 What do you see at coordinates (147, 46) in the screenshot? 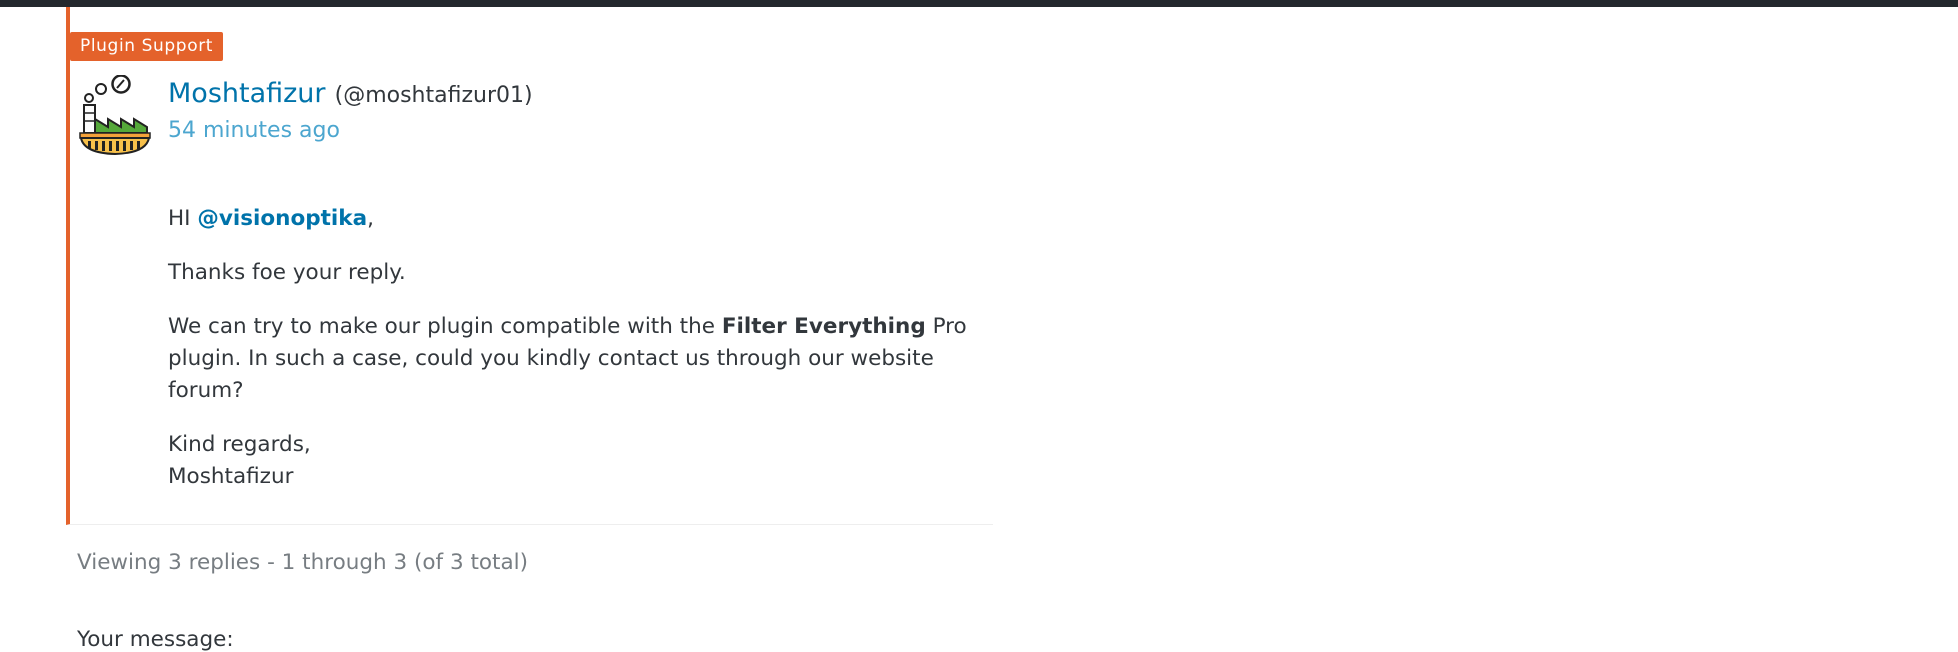
I see `plugin-support-badge: Plugin Support` at bounding box center [147, 46].